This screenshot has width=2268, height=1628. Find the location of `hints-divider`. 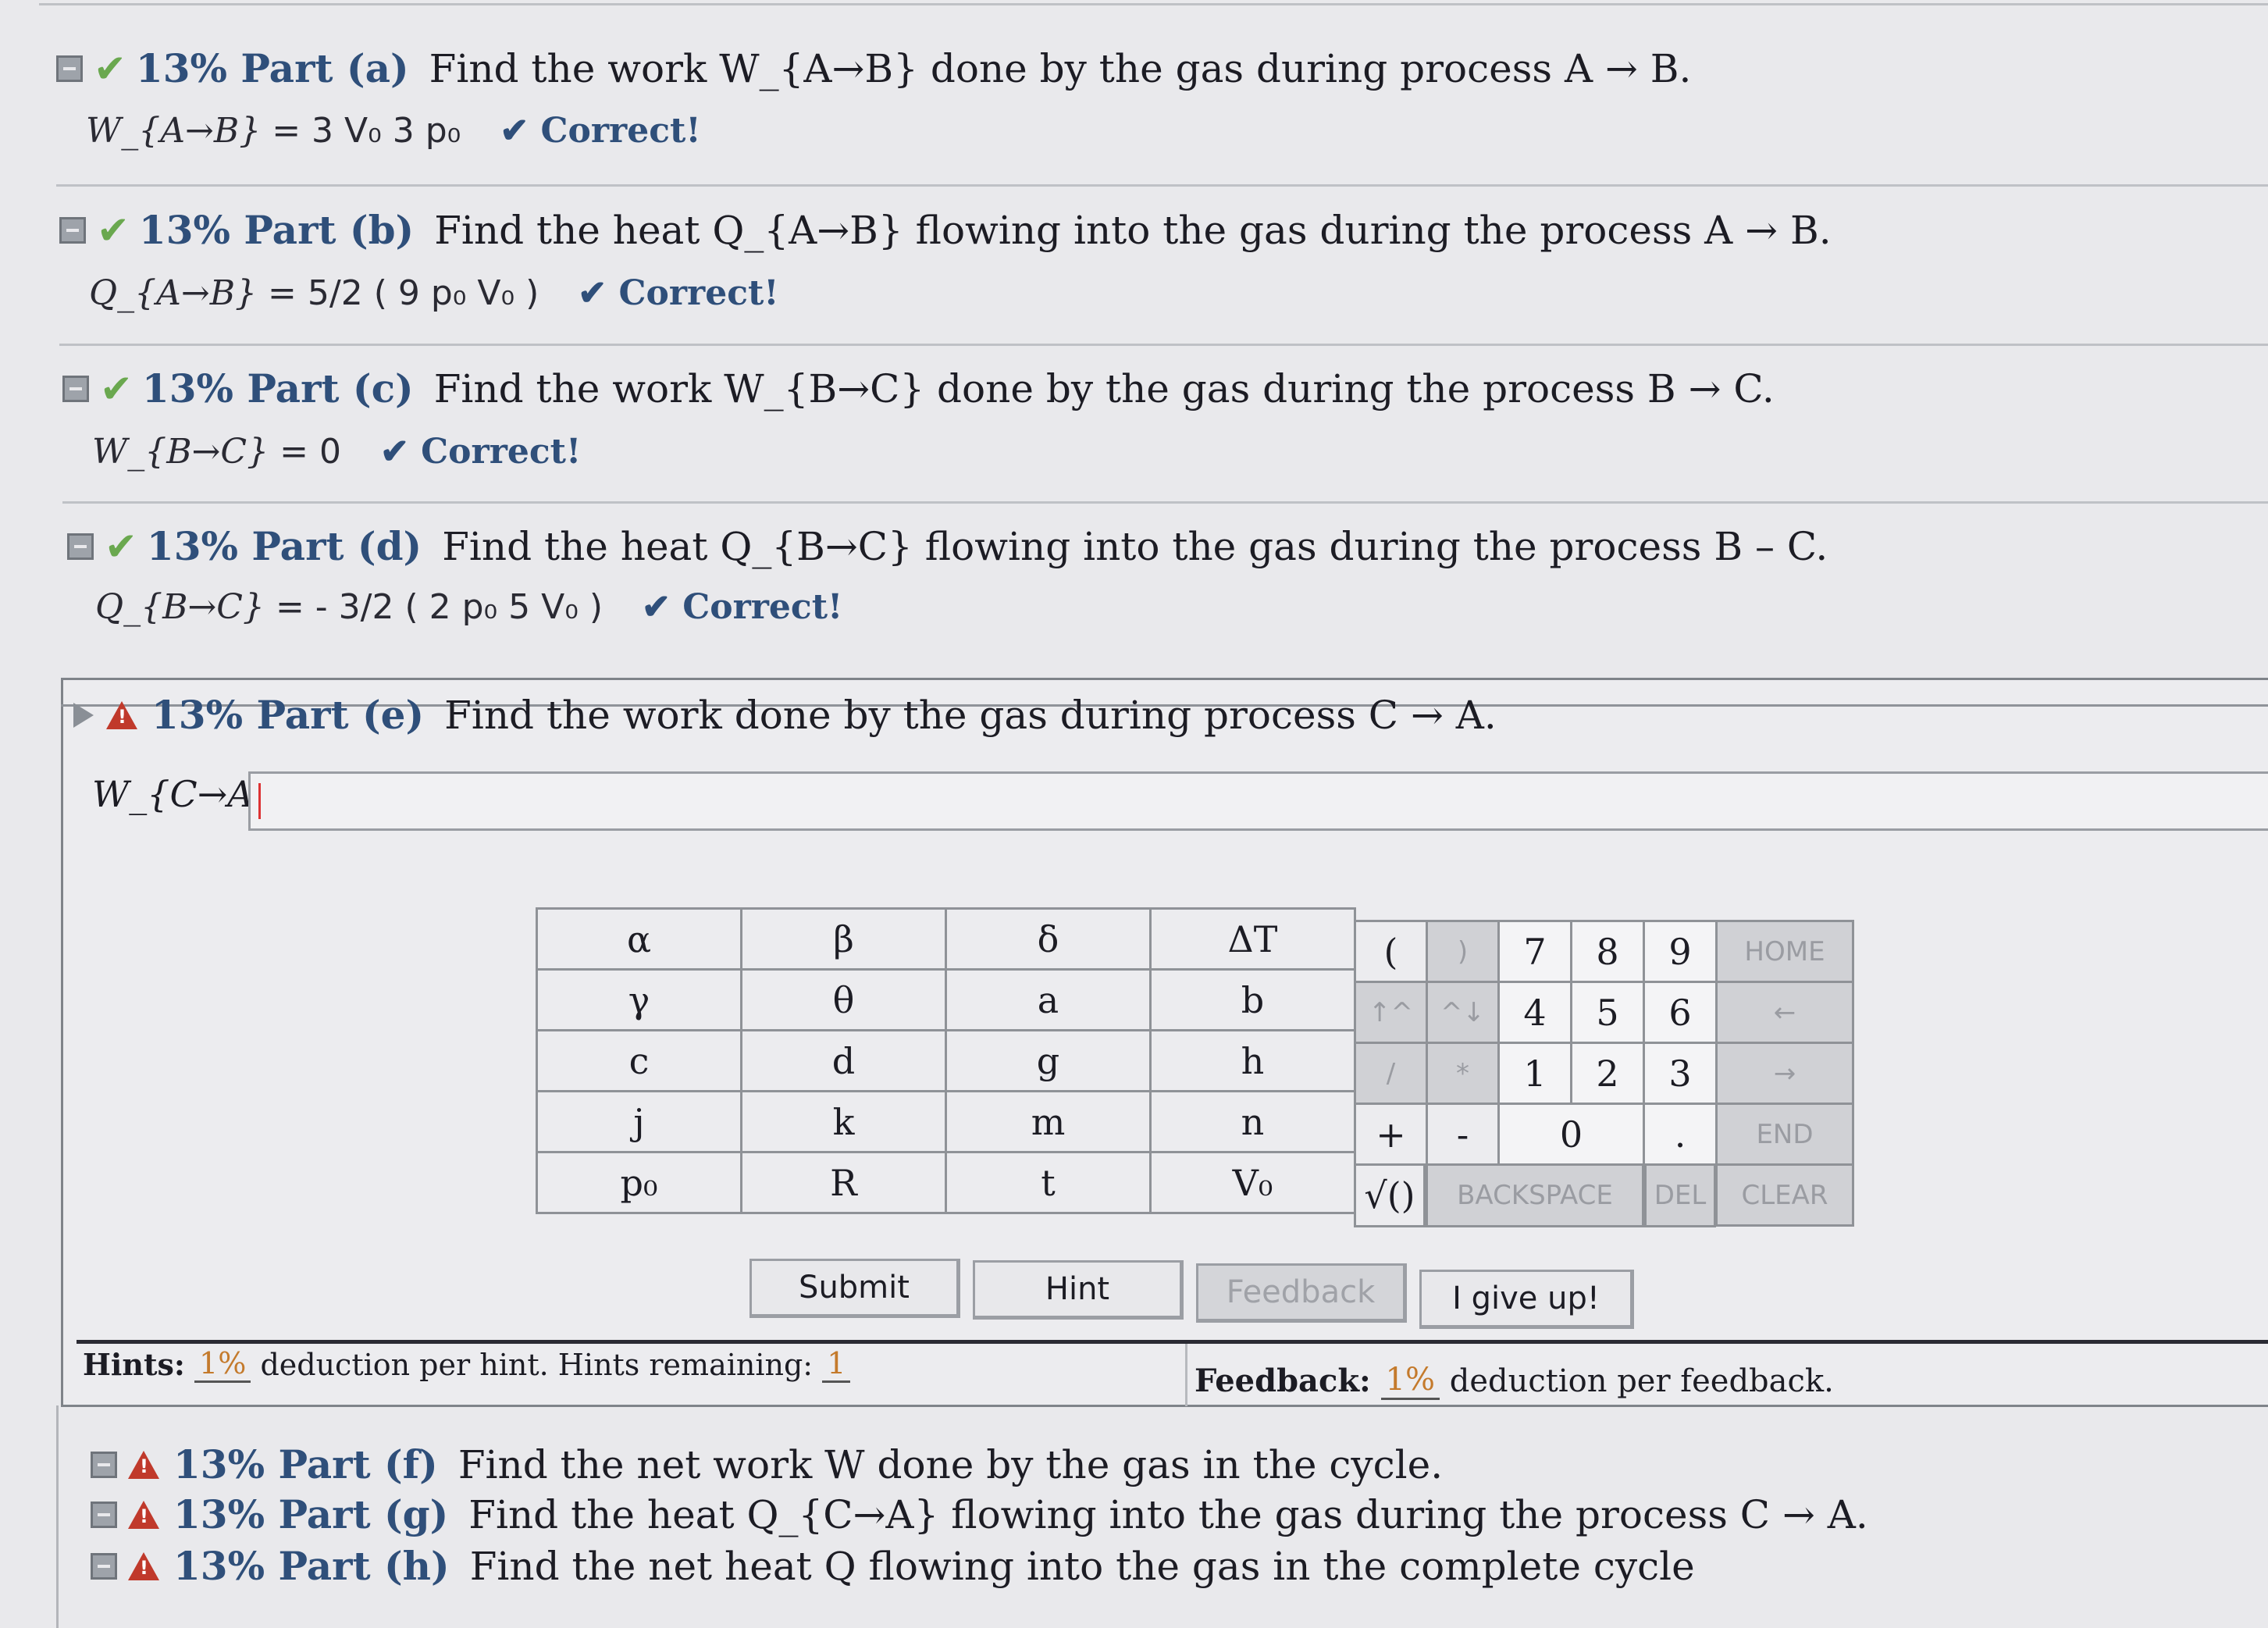

hints-divider is located at coordinates (1172, 1342).